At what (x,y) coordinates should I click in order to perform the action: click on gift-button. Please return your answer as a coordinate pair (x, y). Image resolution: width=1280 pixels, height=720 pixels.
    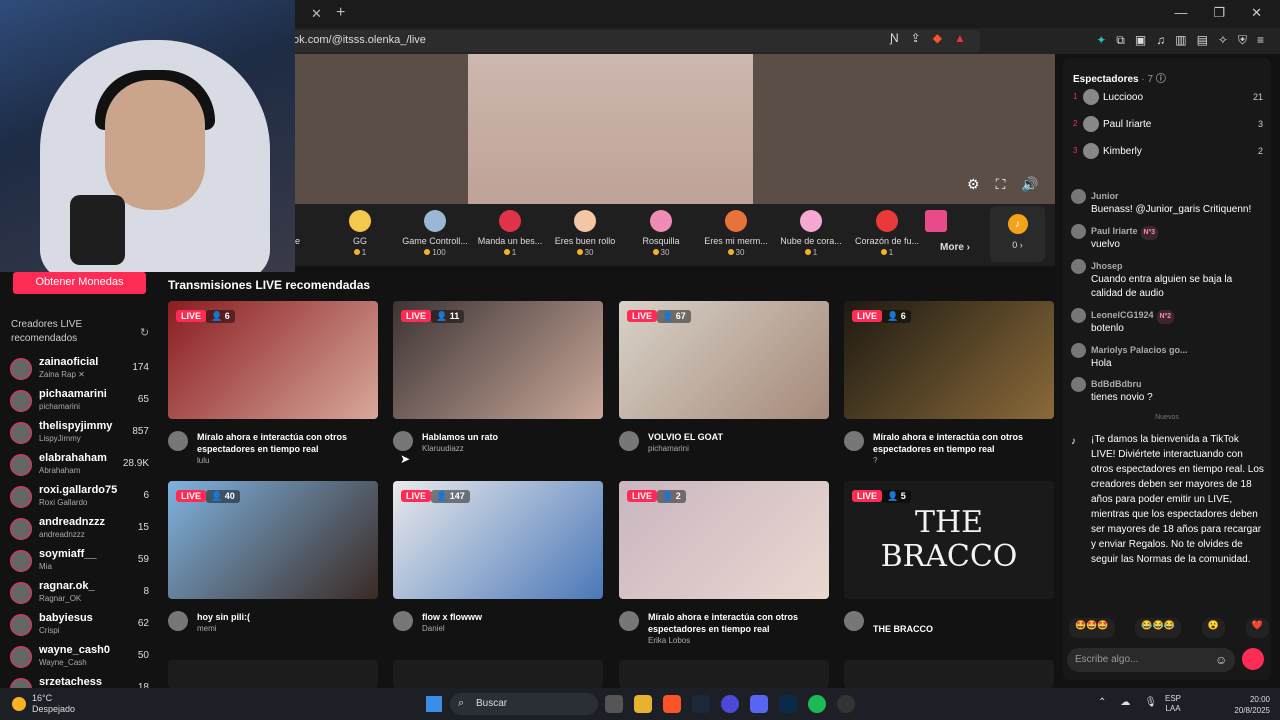
    Looking at the image, I should click on (1253, 659).